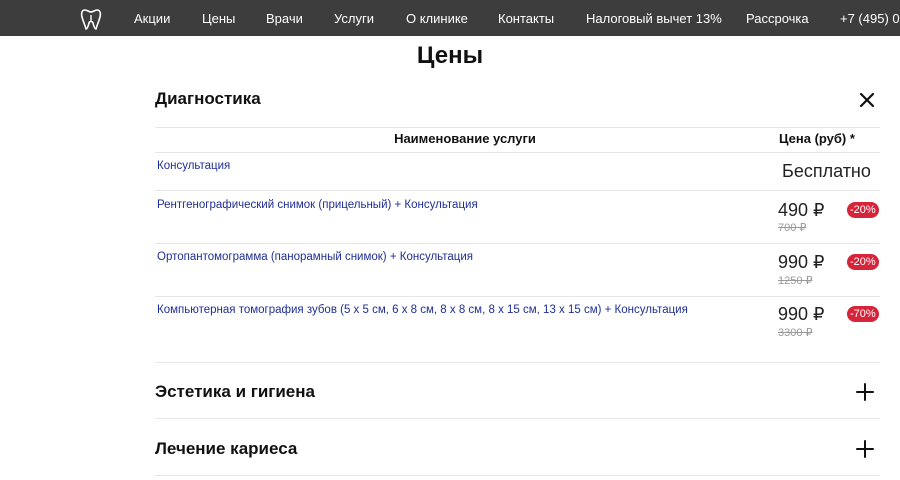 This screenshot has width=900, height=480. I want to click on section-title-caries-treatment: Лечение кариеса, so click(226, 449).